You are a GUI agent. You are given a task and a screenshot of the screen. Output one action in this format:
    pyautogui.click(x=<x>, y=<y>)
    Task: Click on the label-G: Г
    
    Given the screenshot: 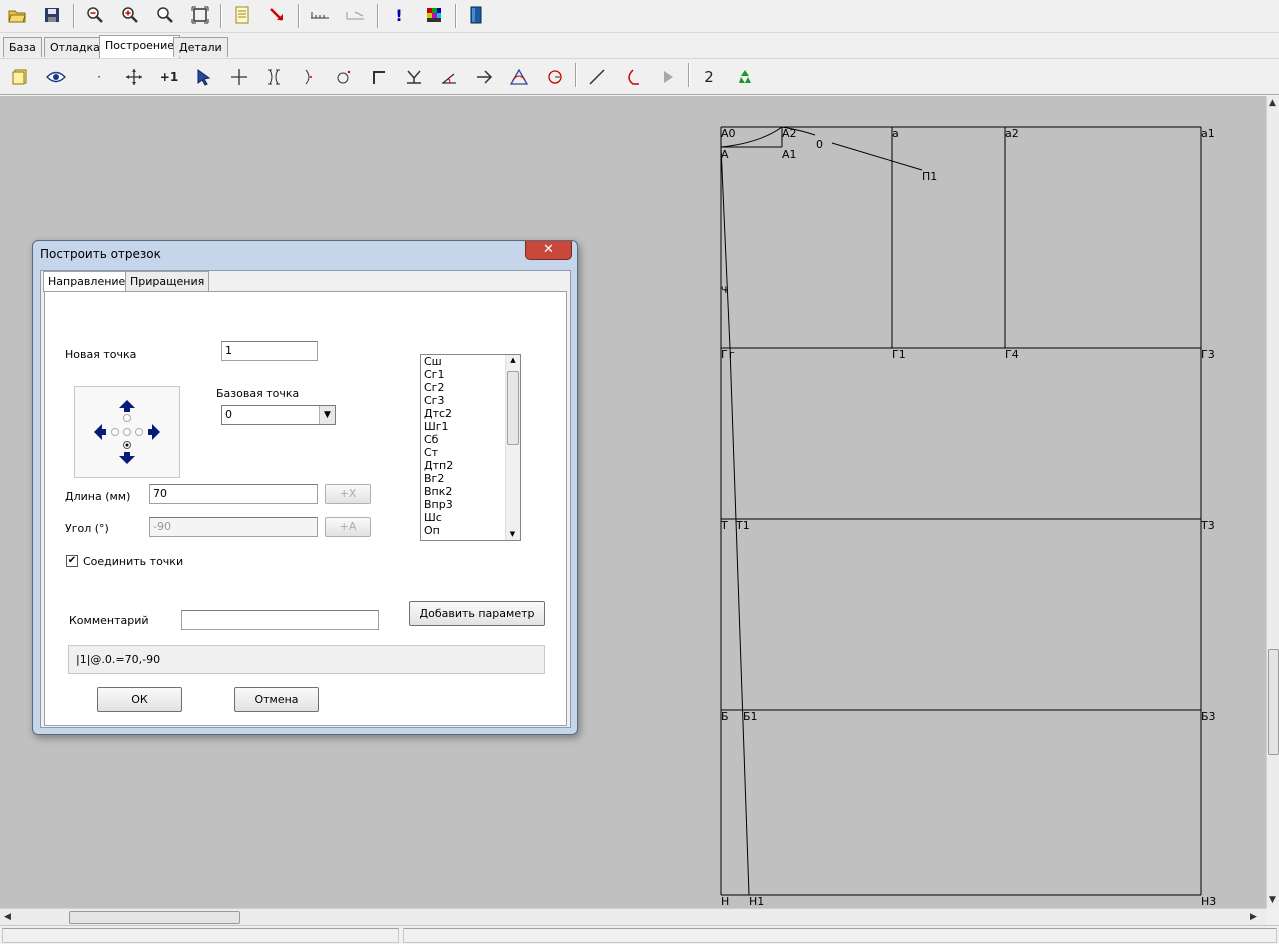 What is the action you would take?
    pyautogui.click(x=724, y=354)
    